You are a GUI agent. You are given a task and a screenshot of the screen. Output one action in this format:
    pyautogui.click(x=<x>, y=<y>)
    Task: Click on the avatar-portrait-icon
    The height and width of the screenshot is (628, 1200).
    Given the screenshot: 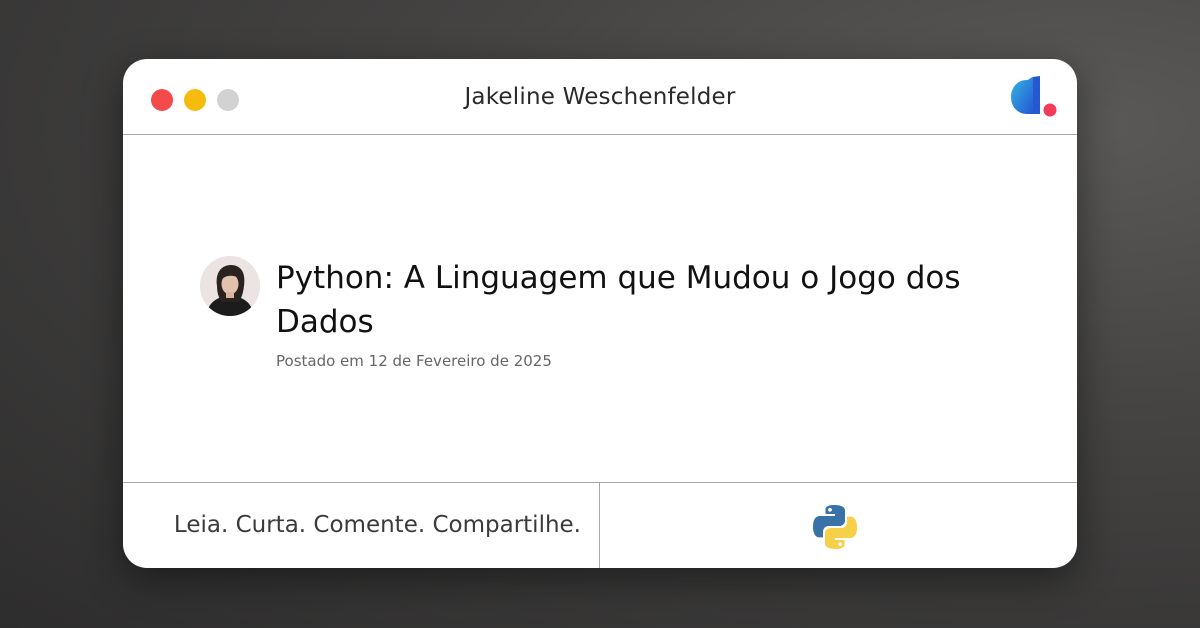 What is the action you would take?
    pyautogui.click(x=230, y=286)
    